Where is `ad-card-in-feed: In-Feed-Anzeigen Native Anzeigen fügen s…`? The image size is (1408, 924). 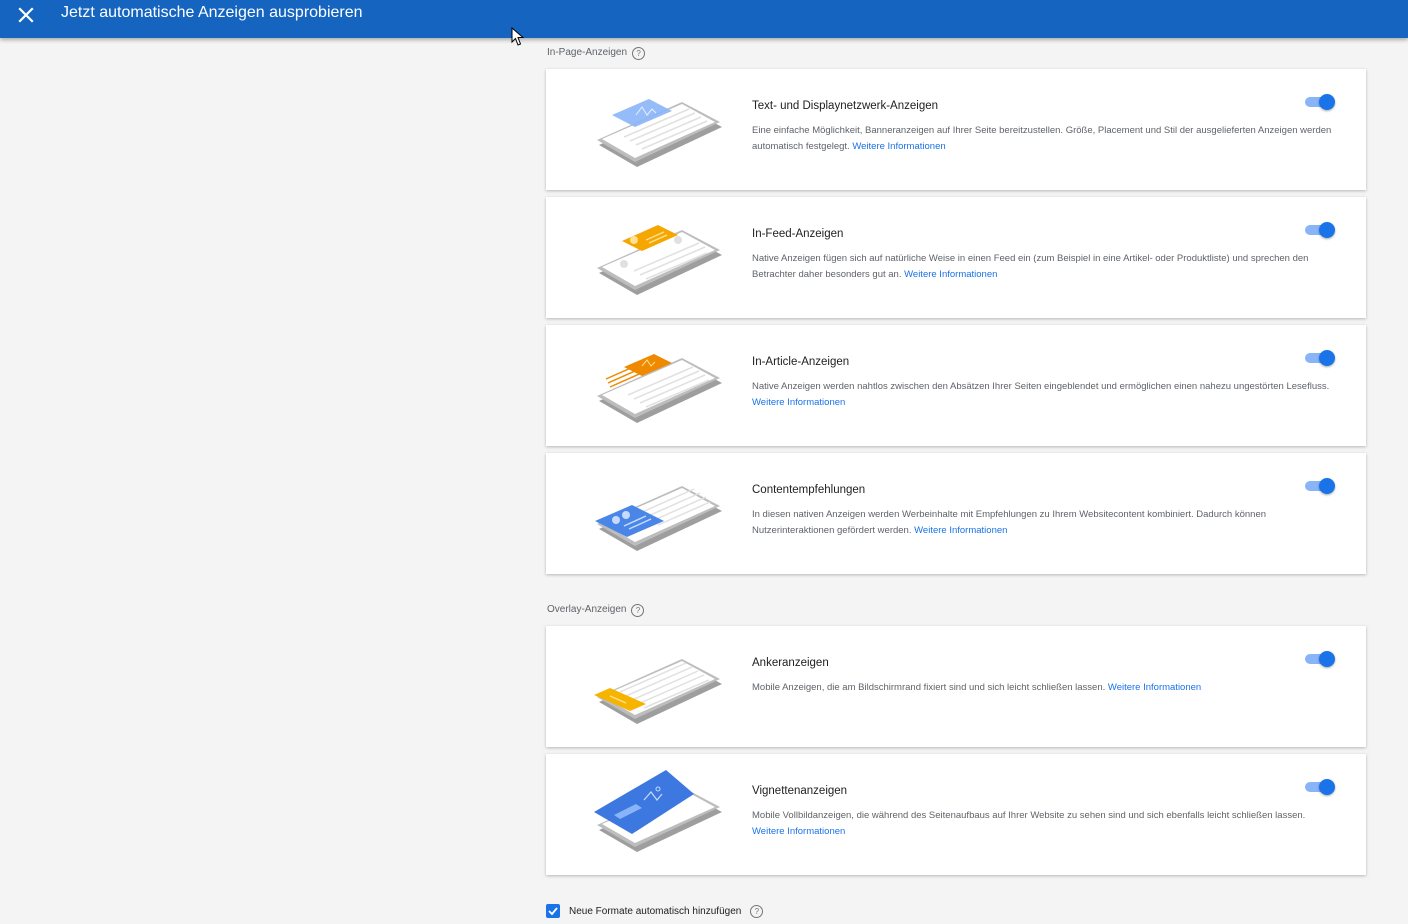 ad-card-in-feed: In-Feed-Anzeigen Native Anzeigen fügen s… is located at coordinates (956, 257).